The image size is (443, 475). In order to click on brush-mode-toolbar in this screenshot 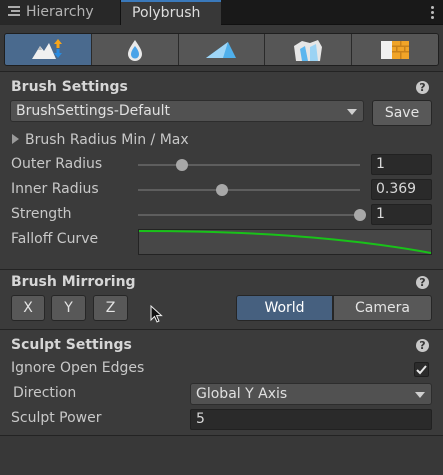, I will do `click(221, 49)`.